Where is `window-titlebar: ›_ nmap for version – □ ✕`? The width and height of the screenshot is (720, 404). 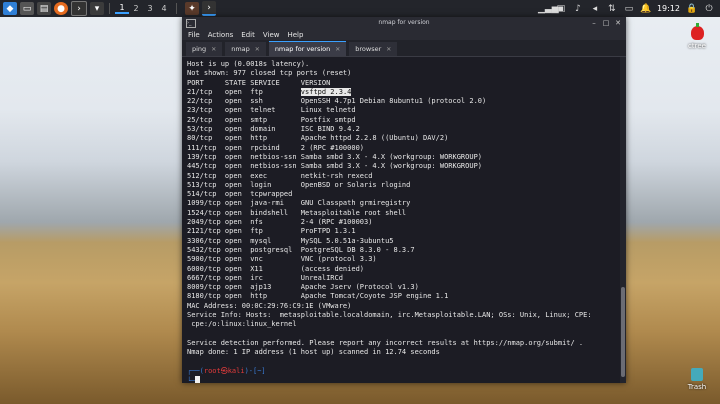
window-titlebar: ›_ nmap for version – □ ✕ is located at coordinates (404, 23).